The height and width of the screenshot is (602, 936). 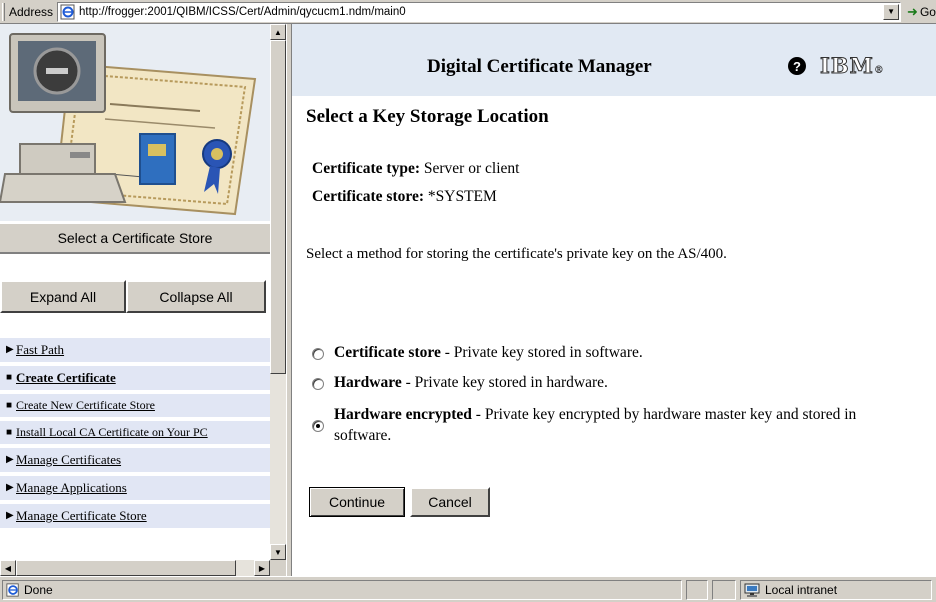 What do you see at coordinates (81, 516) in the screenshot?
I see `nav-link-manage-certificate-store: Manage Certificate Store` at bounding box center [81, 516].